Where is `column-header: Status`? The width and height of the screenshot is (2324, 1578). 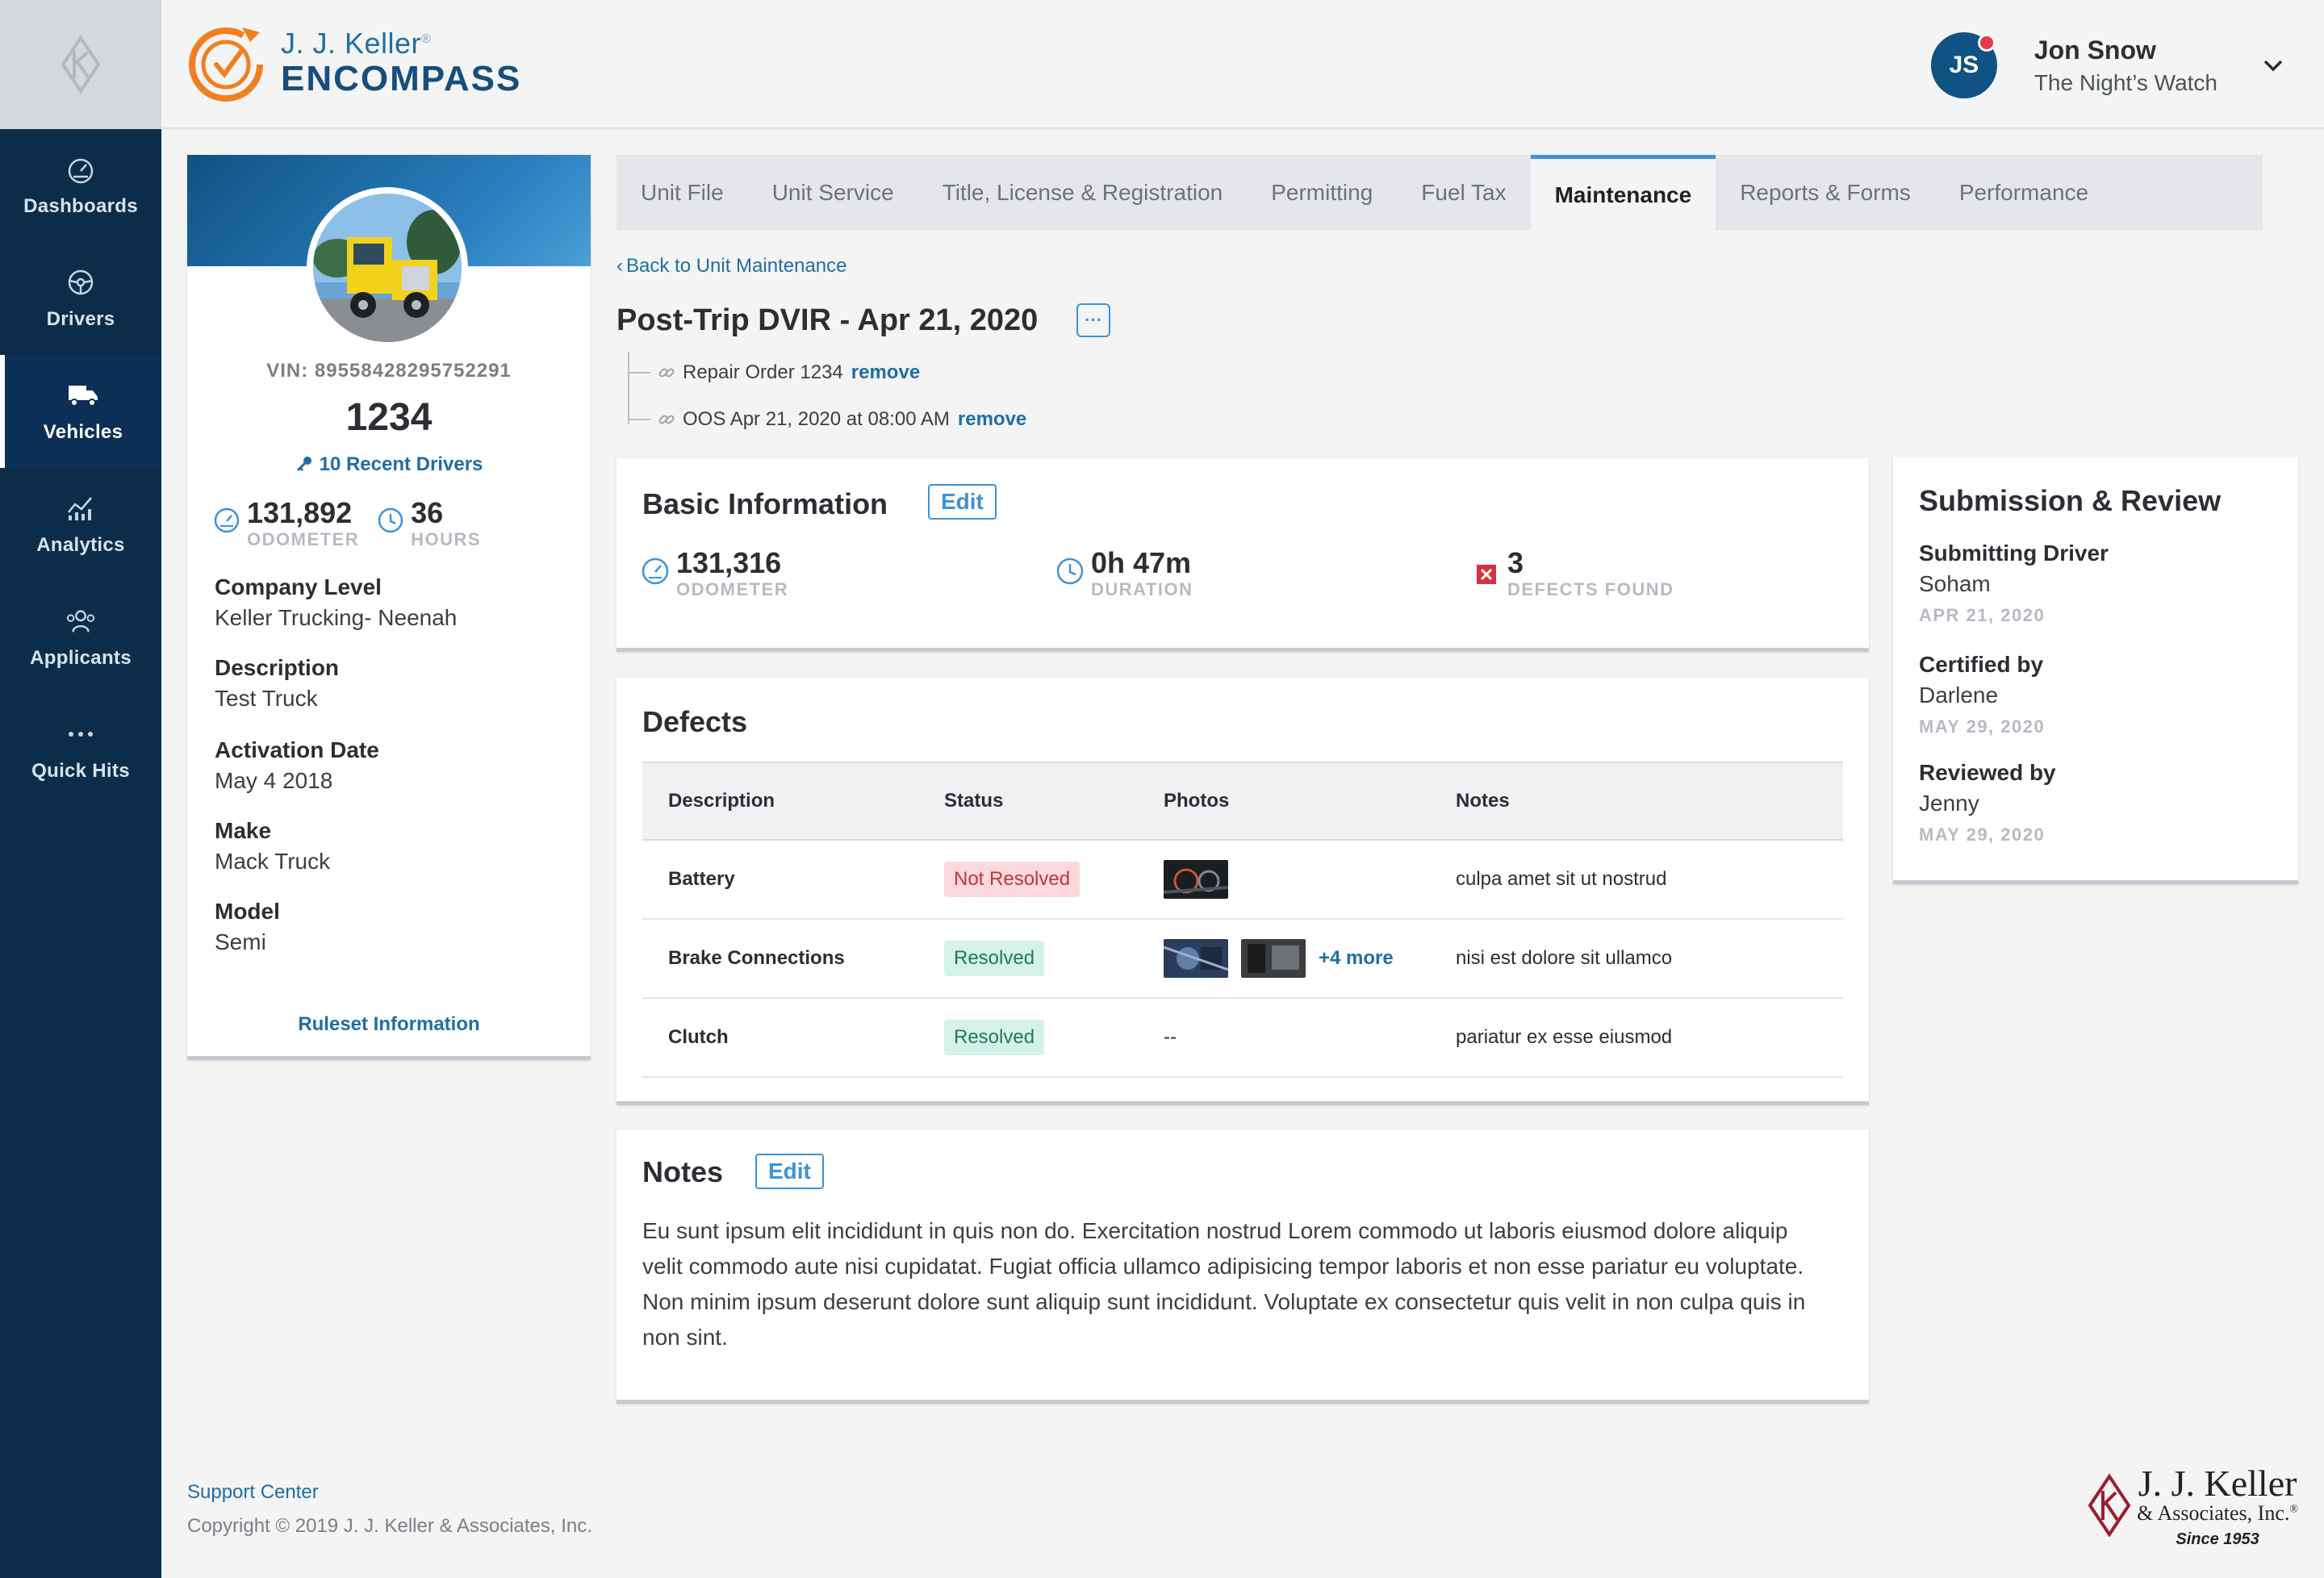 column-header: Status is located at coordinates (1054, 801).